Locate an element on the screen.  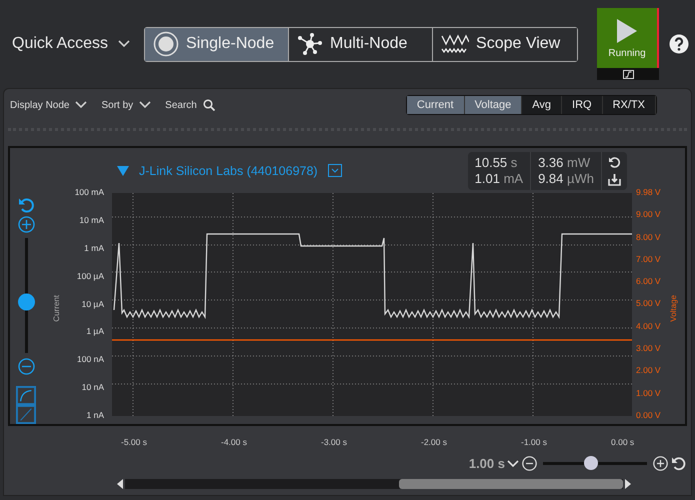
y-axis-tick: 1 mA is located at coordinates (94, 247).